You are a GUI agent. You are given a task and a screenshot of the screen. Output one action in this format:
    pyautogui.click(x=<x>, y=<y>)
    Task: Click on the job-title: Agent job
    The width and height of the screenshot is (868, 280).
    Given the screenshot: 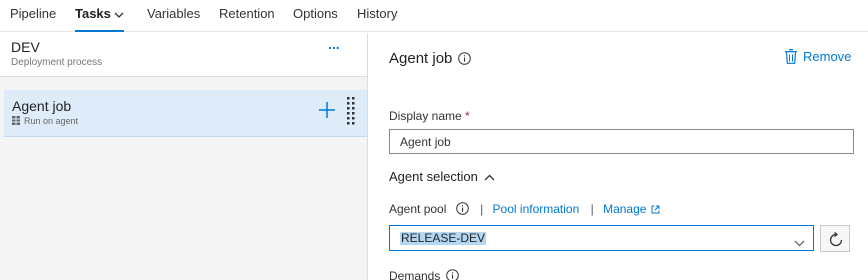 What is the action you would take?
    pyautogui.click(x=42, y=106)
    